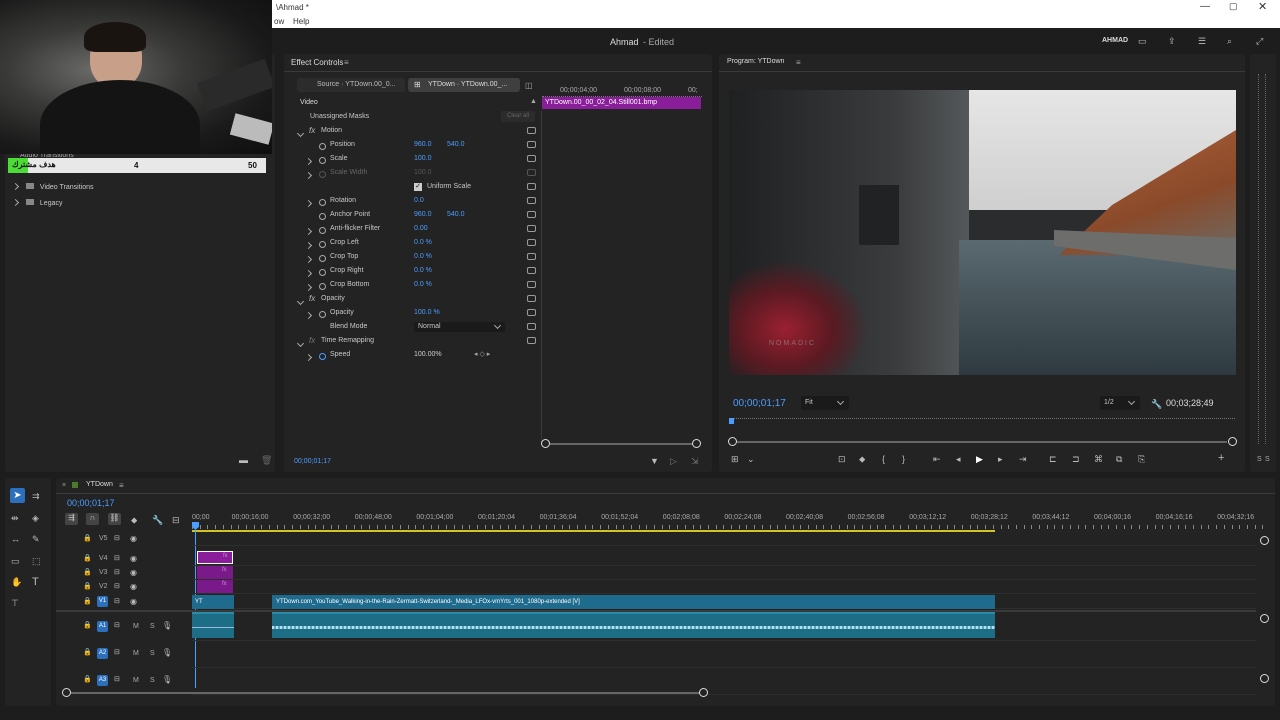 The image size is (1280, 720). Describe the element at coordinates (1053, 459) in the screenshot. I see `lift-icon: ⊏` at that location.